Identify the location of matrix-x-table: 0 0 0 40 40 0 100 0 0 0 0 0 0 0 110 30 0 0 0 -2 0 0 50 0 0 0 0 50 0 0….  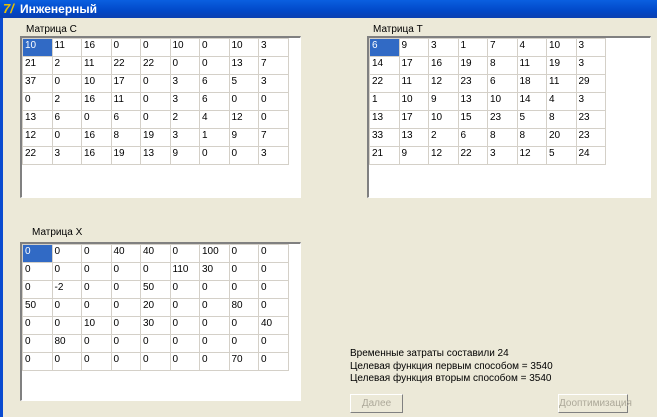
(155, 307).